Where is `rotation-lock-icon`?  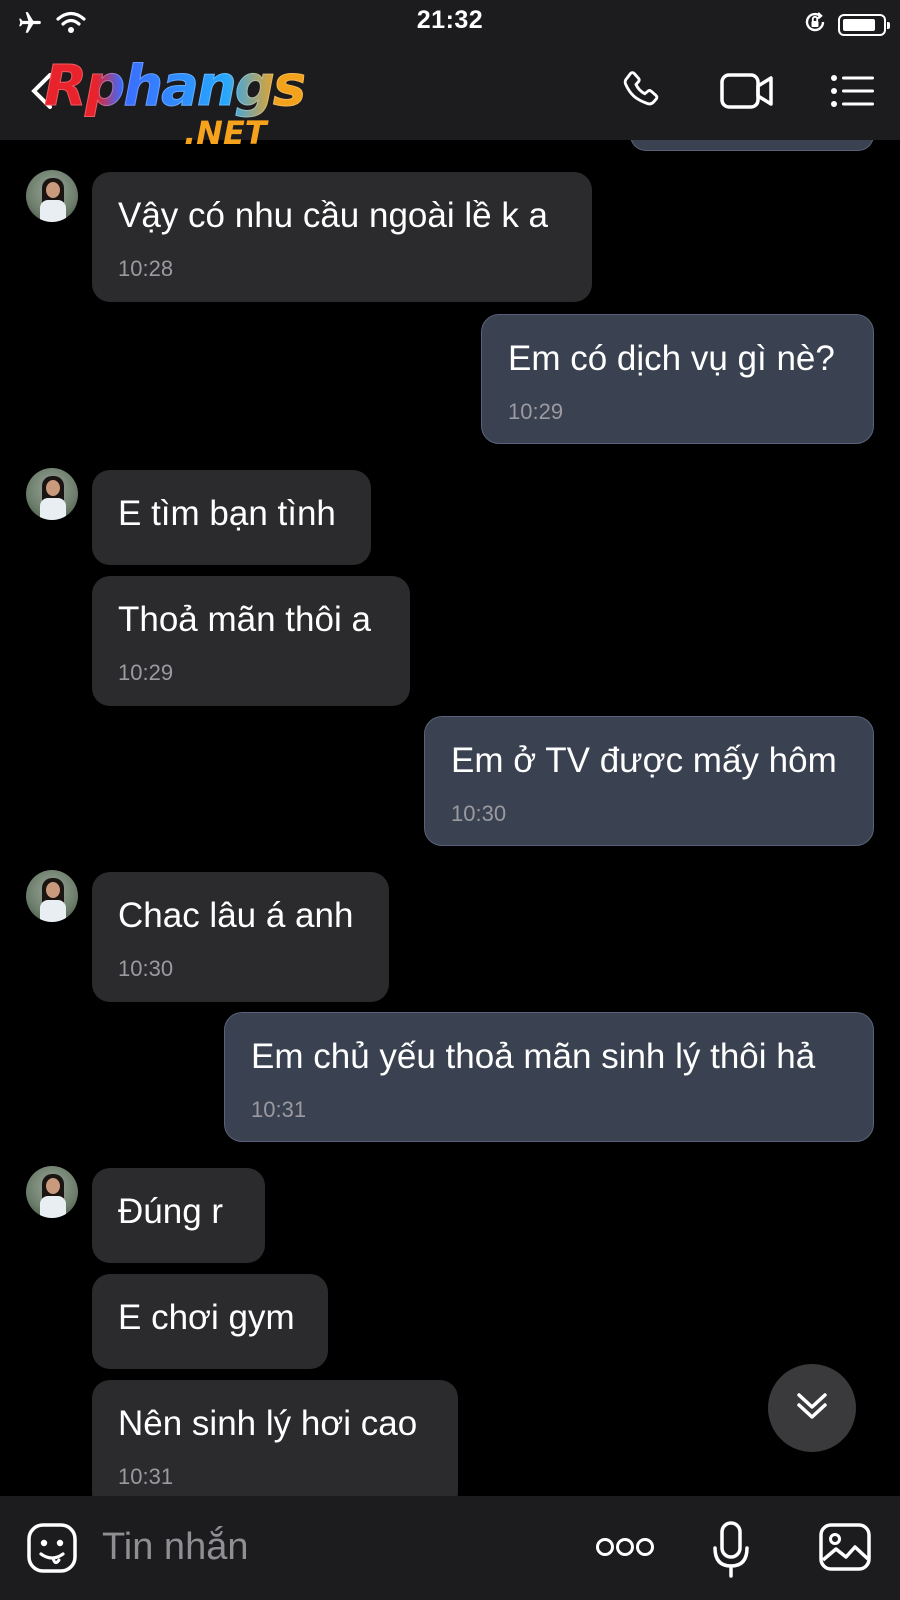 rotation-lock-icon is located at coordinates (815, 24).